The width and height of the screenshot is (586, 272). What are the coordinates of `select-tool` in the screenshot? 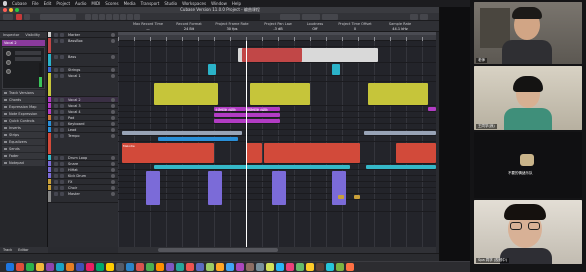 It's located at (88, 17).